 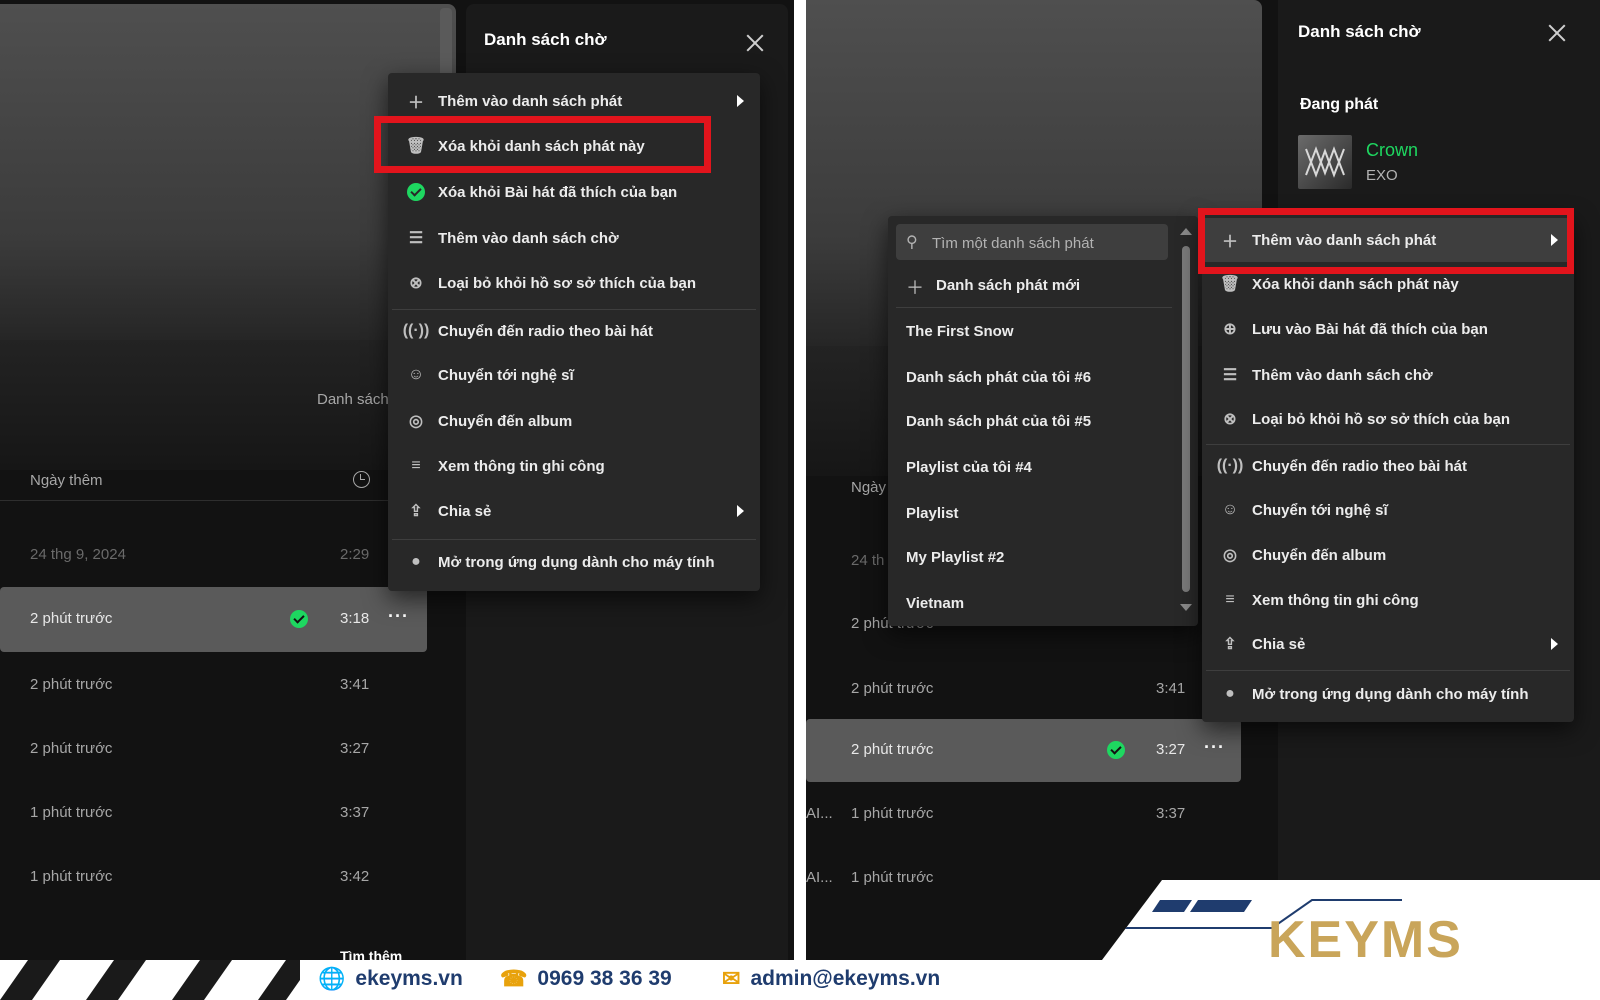 What do you see at coordinates (831, 979) in the screenshot?
I see `footer-email: ✉ admin@ekeyms.vn` at bounding box center [831, 979].